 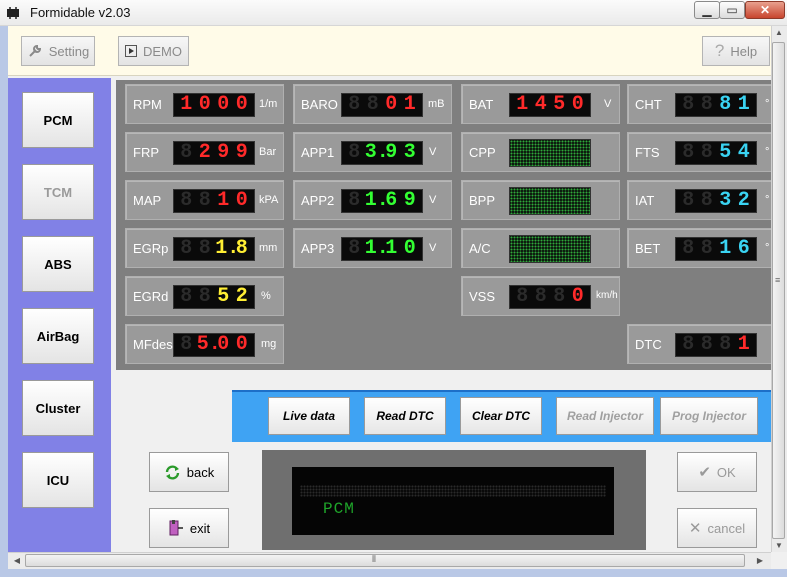 What do you see at coordinates (559, 104) in the screenshot?
I see `display-digit: 5` at bounding box center [559, 104].